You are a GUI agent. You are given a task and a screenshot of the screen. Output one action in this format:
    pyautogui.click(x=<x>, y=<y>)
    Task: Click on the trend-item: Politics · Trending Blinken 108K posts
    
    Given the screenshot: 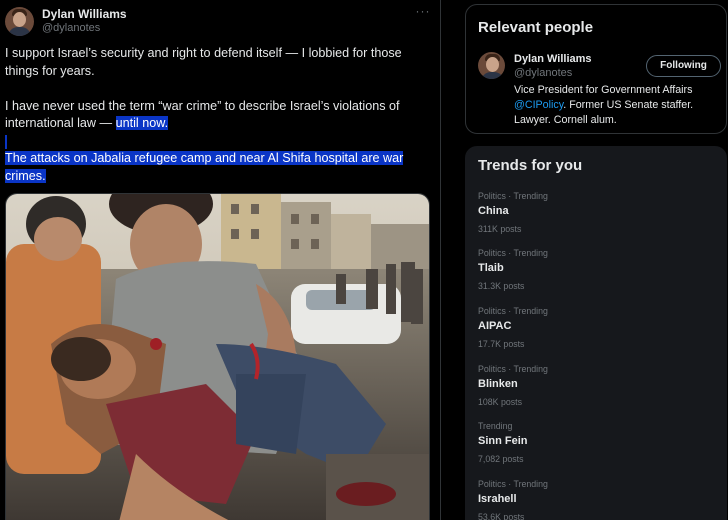 What is the action you would take?
    pyautogui.click(x=598, y=386)
    